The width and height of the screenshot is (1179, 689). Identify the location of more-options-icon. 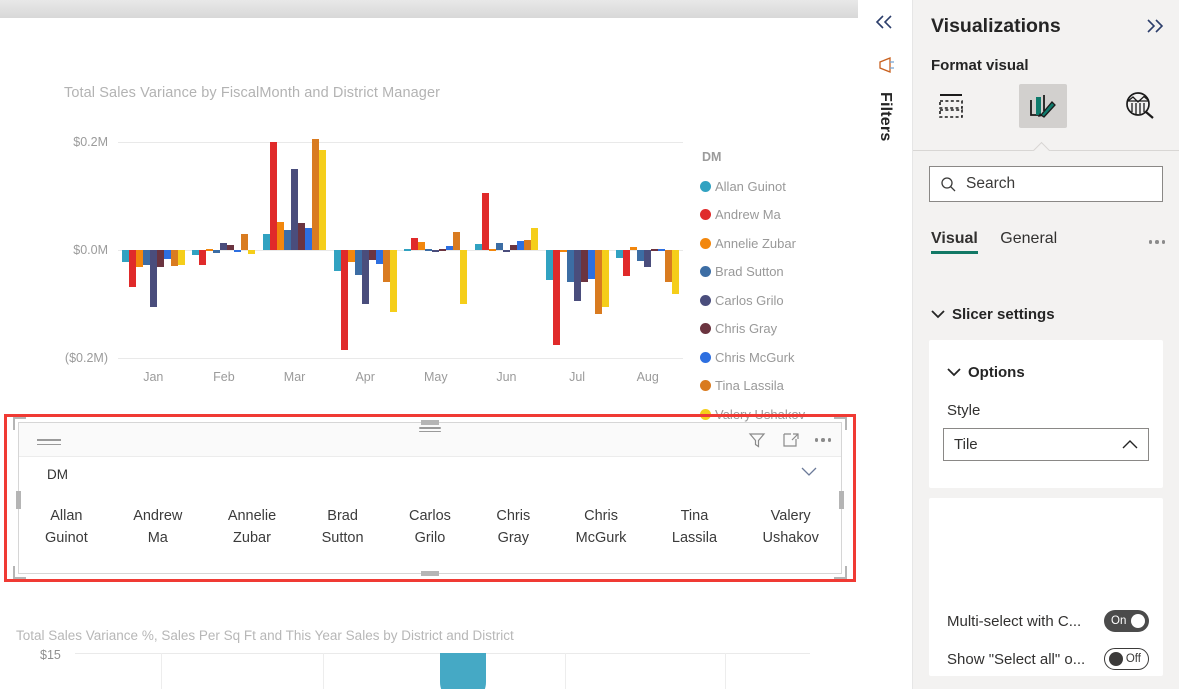
(822, 440).